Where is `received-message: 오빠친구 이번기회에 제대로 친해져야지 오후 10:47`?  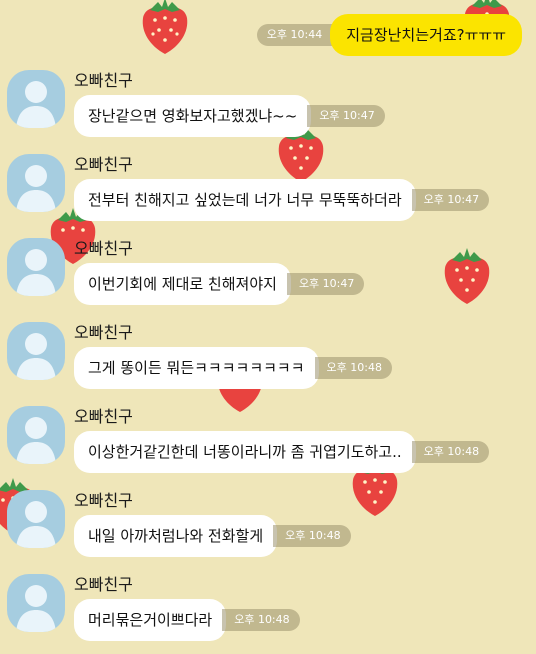 received-message: 오빠친구 이번기회에 제대로 친해져야지 오후 10:47 is located at coordinates (268, 278).